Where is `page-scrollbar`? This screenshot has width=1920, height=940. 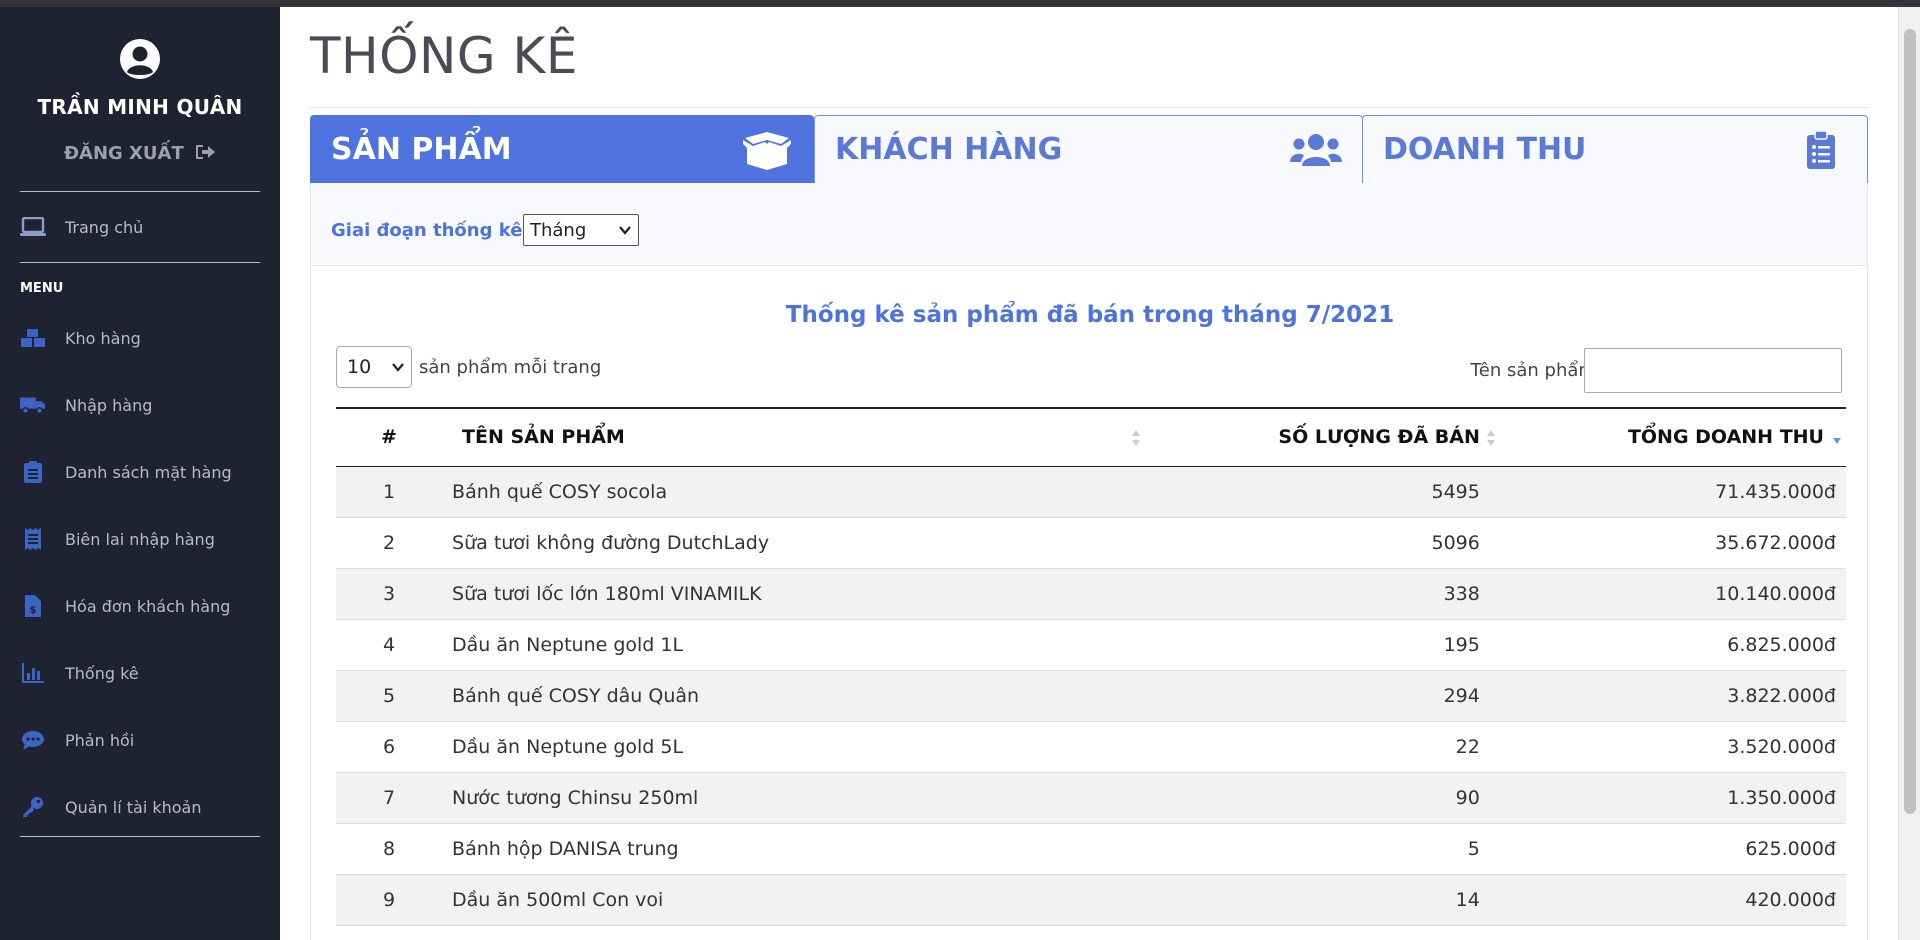 page-scrollbar is located at coordinates (1909, 473).